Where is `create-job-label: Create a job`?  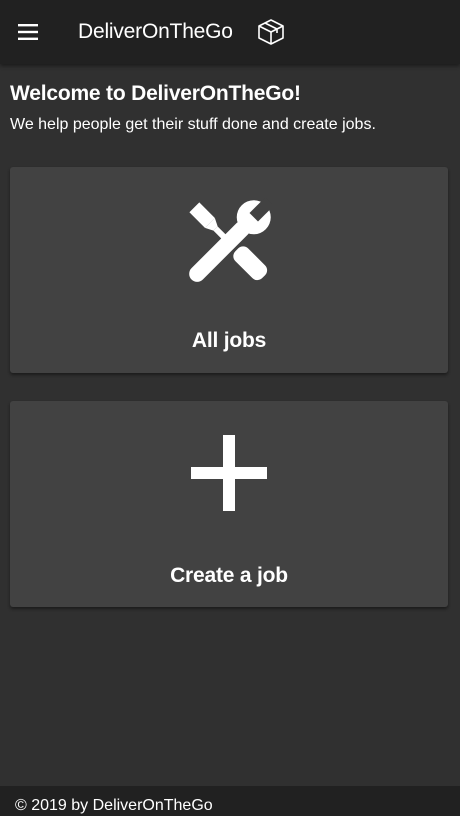 create-job-label: Create a job is located at coordinates (229, 575).